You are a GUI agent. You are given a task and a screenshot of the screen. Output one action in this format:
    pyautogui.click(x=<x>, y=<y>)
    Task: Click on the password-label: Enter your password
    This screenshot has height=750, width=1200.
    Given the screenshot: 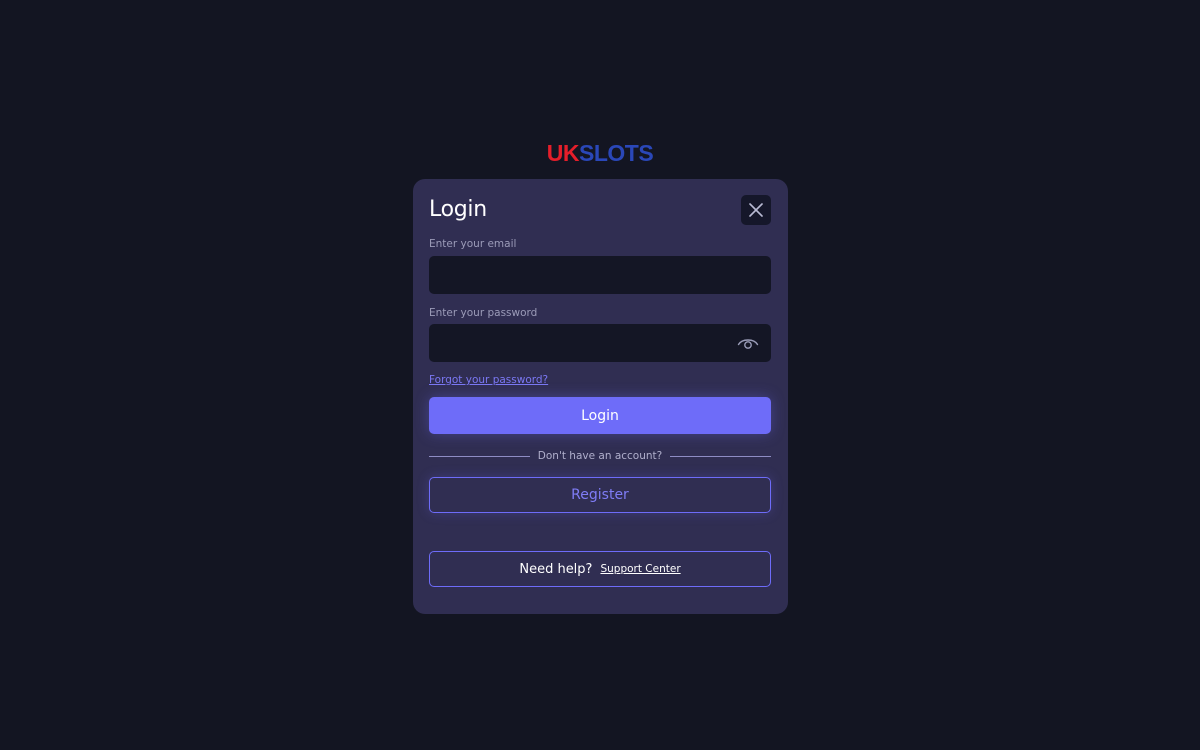 What is the action you would take?
    pyautogui.click(x=483, y=313)
    